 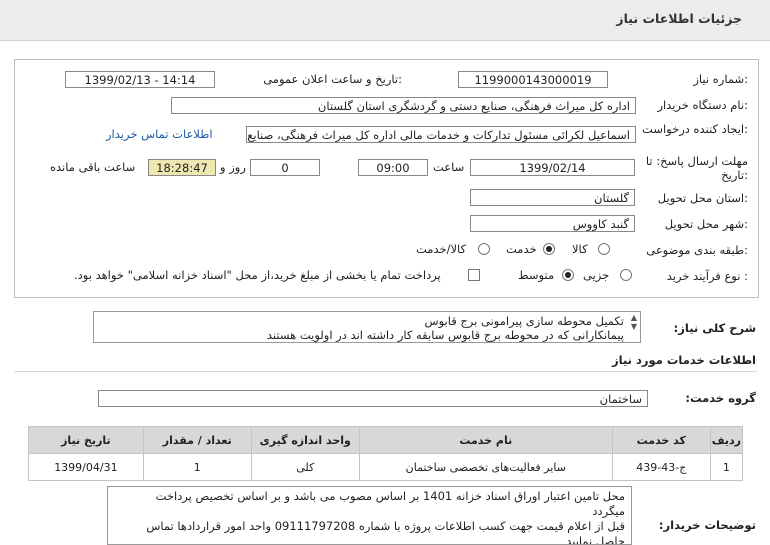 I want to click on category-radio-service, so click(x=549, y=249).